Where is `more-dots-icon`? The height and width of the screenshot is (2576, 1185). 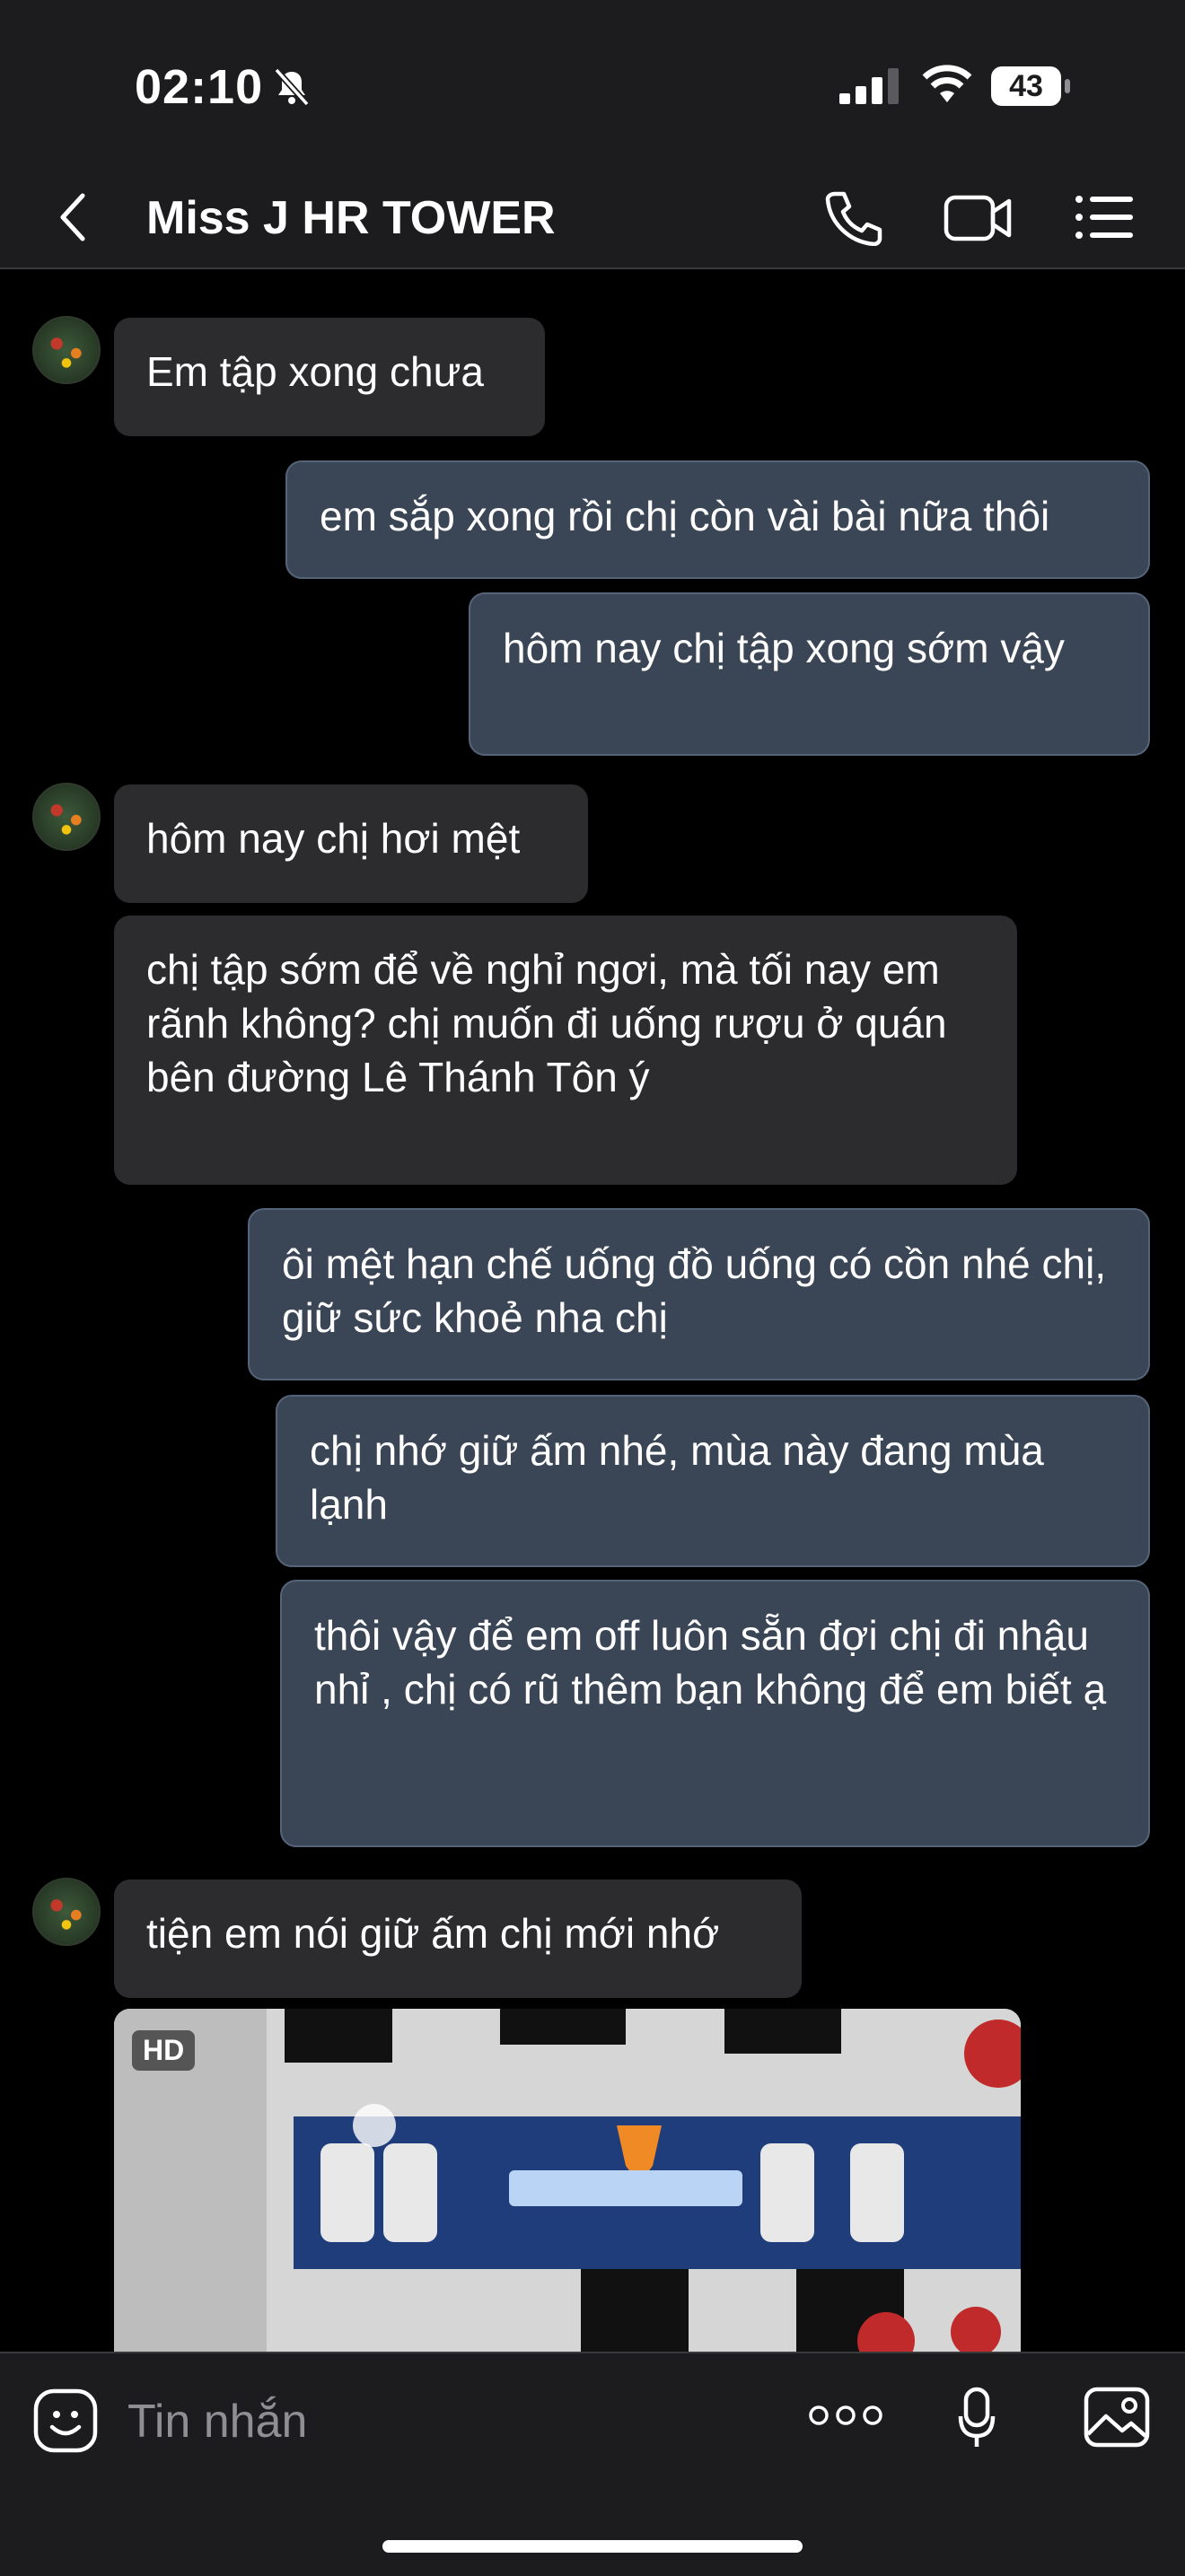
more-dots-icon is located at coordinates (845, 2417).